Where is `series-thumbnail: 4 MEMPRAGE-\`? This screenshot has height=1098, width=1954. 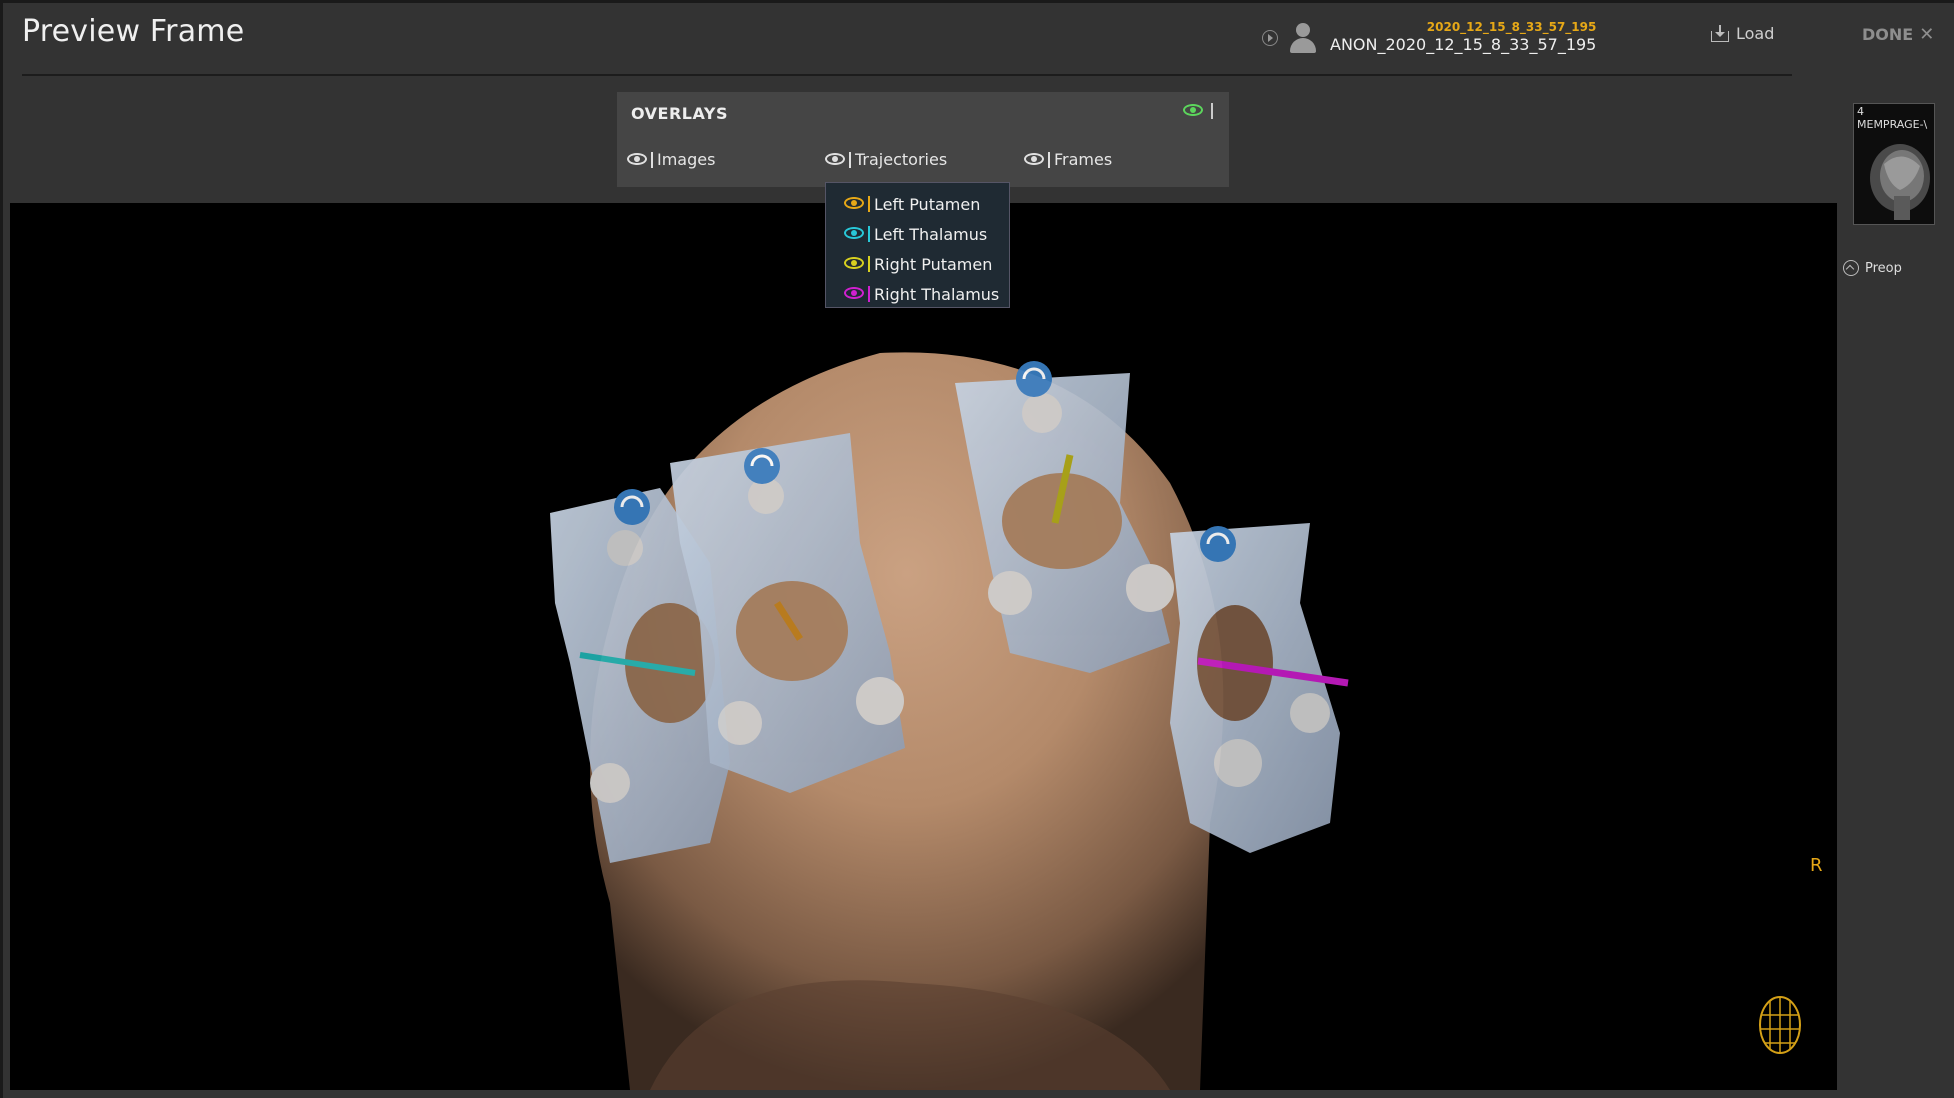 series-thumbnail: 4 MEMPRAGE-\ is located at coordinates (1894, 164).